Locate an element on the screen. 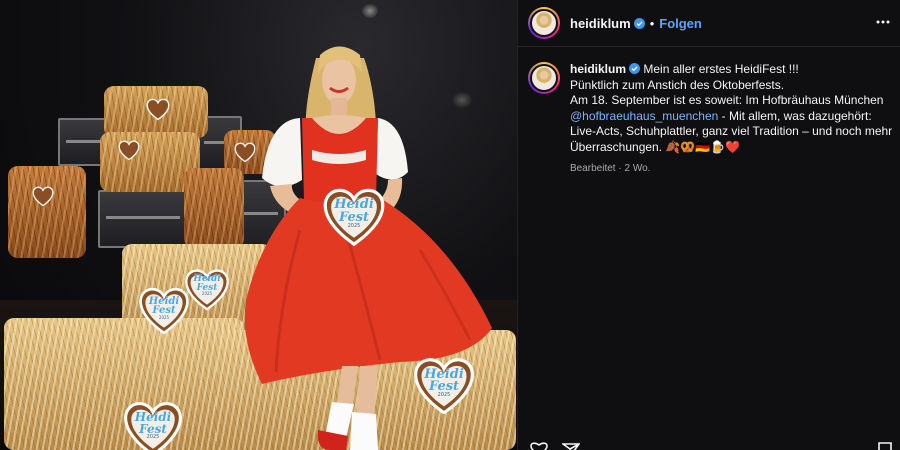  bookmark-icon is located at coordinates (885, 446).